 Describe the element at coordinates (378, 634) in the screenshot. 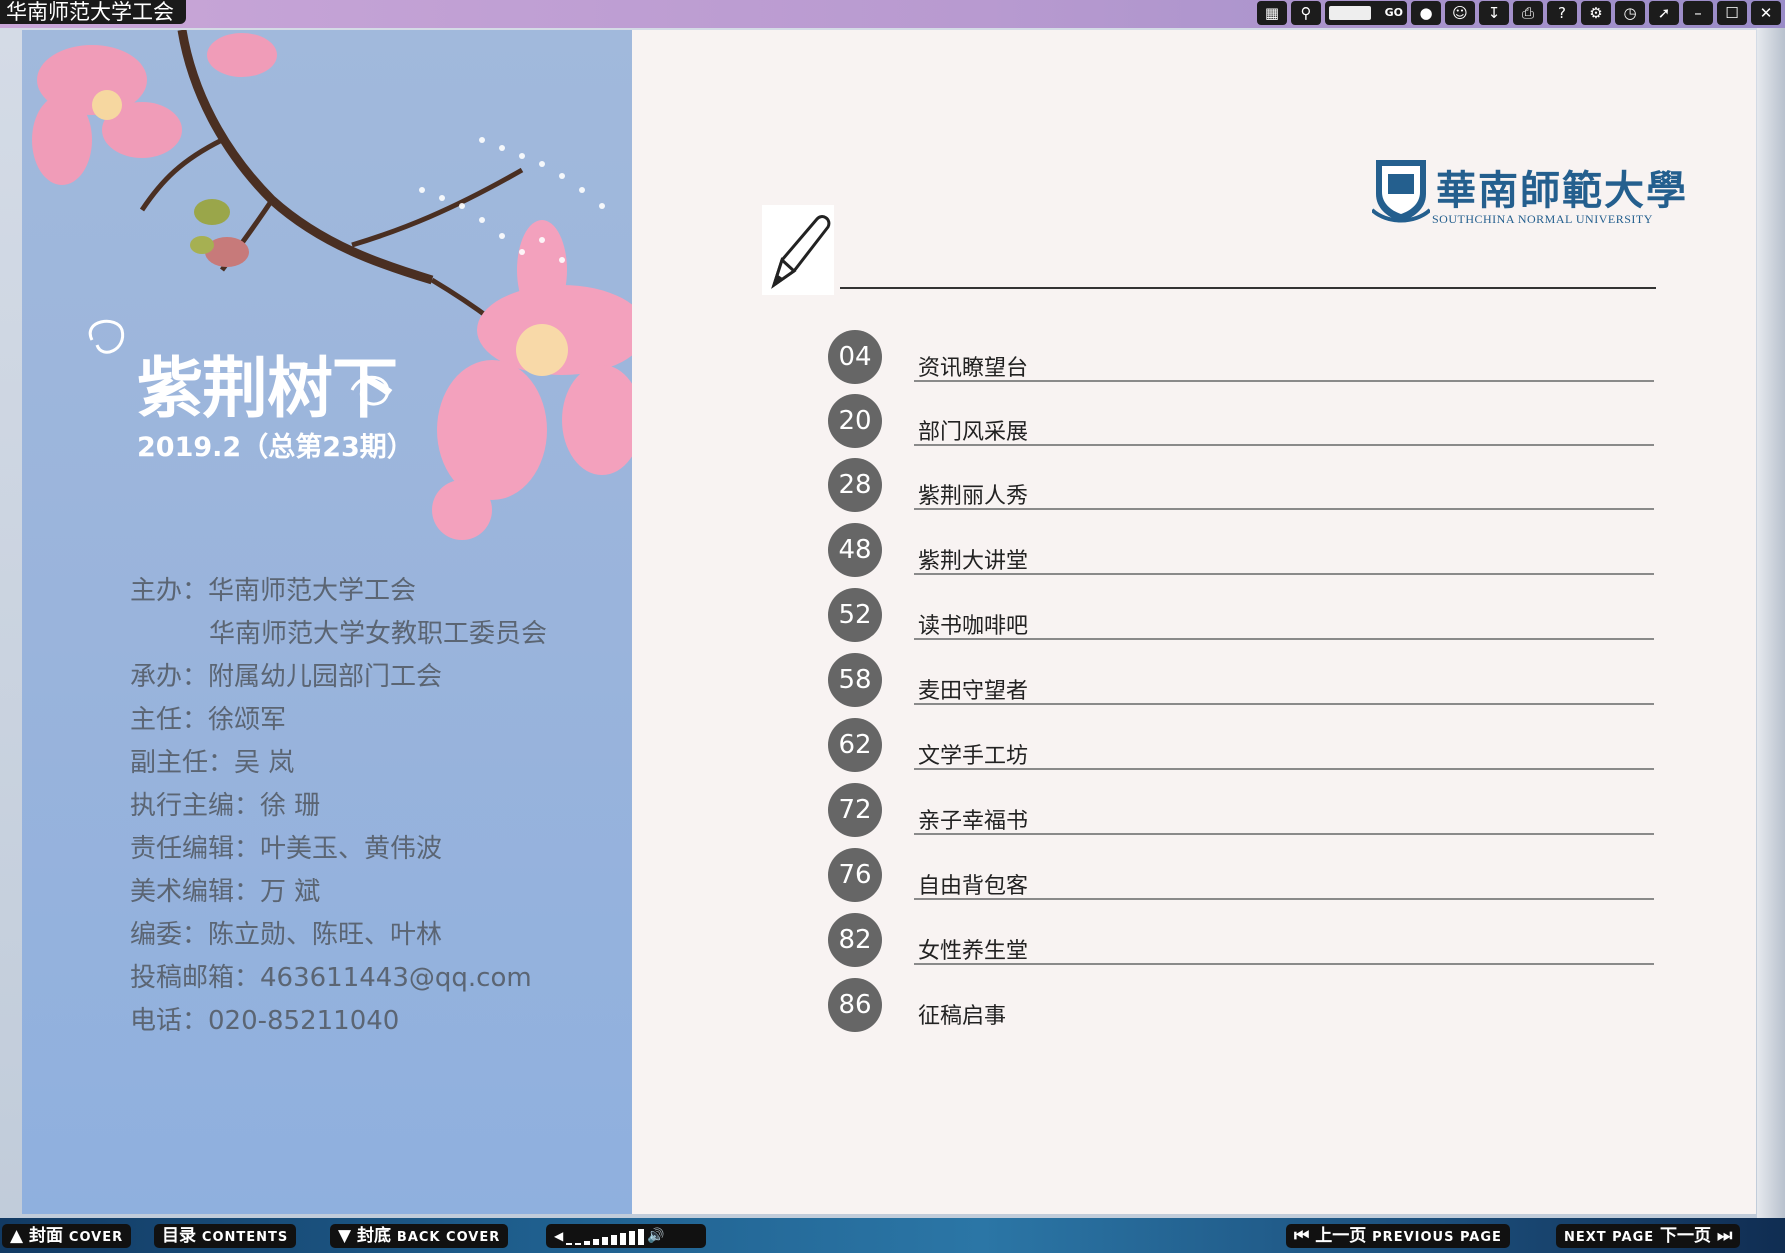

I see `credit-line: 华南师范大学女教职工委员会` at that location.